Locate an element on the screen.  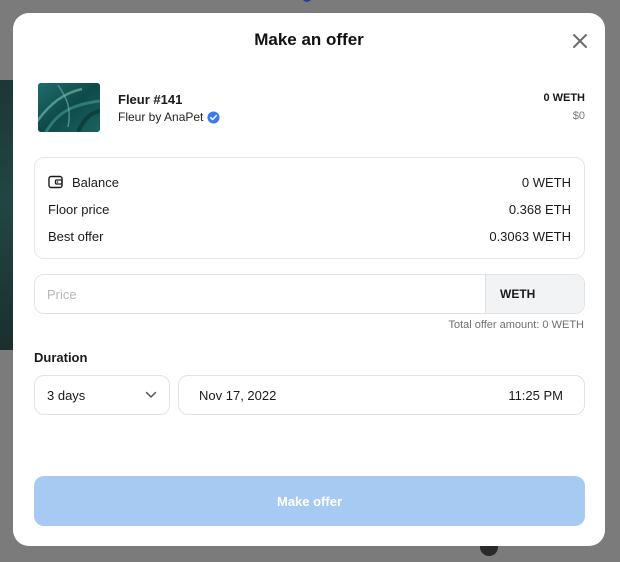
expiration-date: Nov 17, 2022 is located at coordinates (238, 395).